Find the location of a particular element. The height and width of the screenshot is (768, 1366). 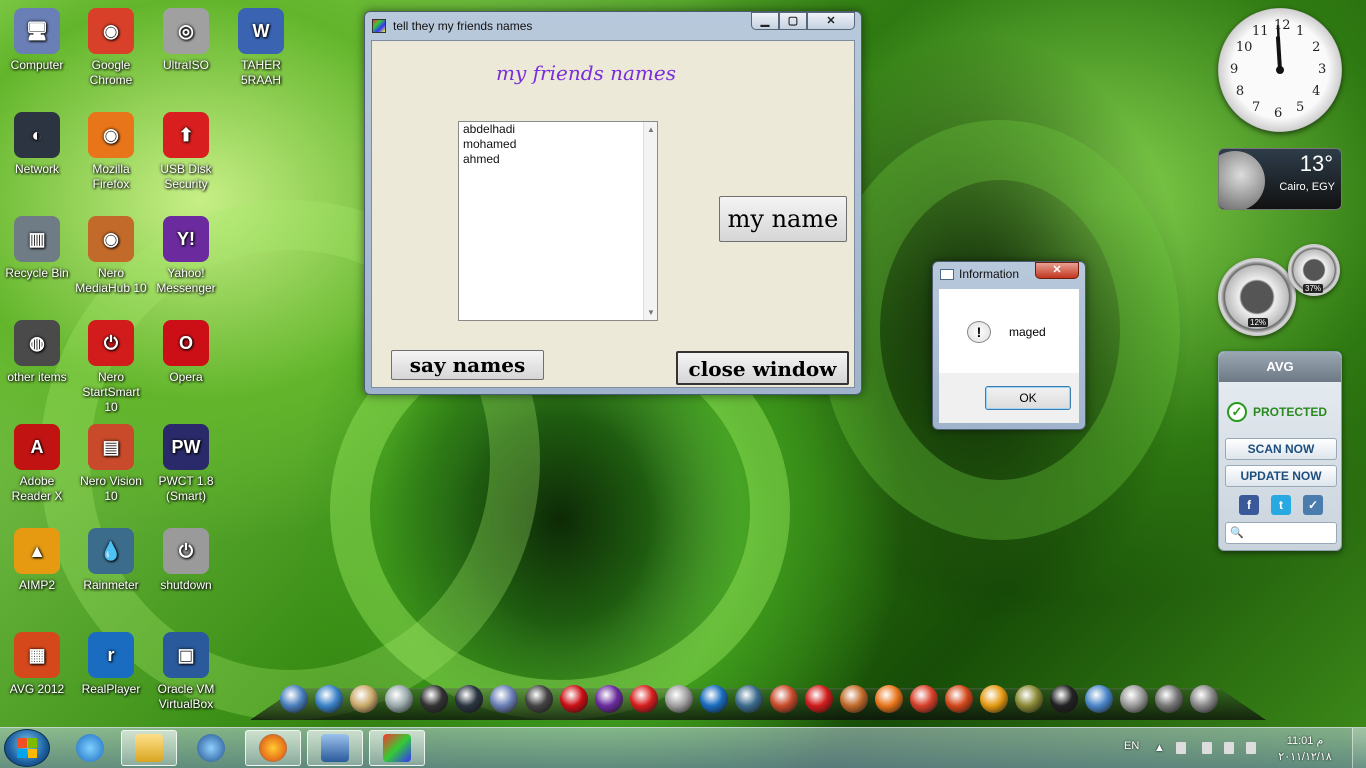

desktop-icon: Y! Yahoo! Messenger is located at coordinates (186, 256).